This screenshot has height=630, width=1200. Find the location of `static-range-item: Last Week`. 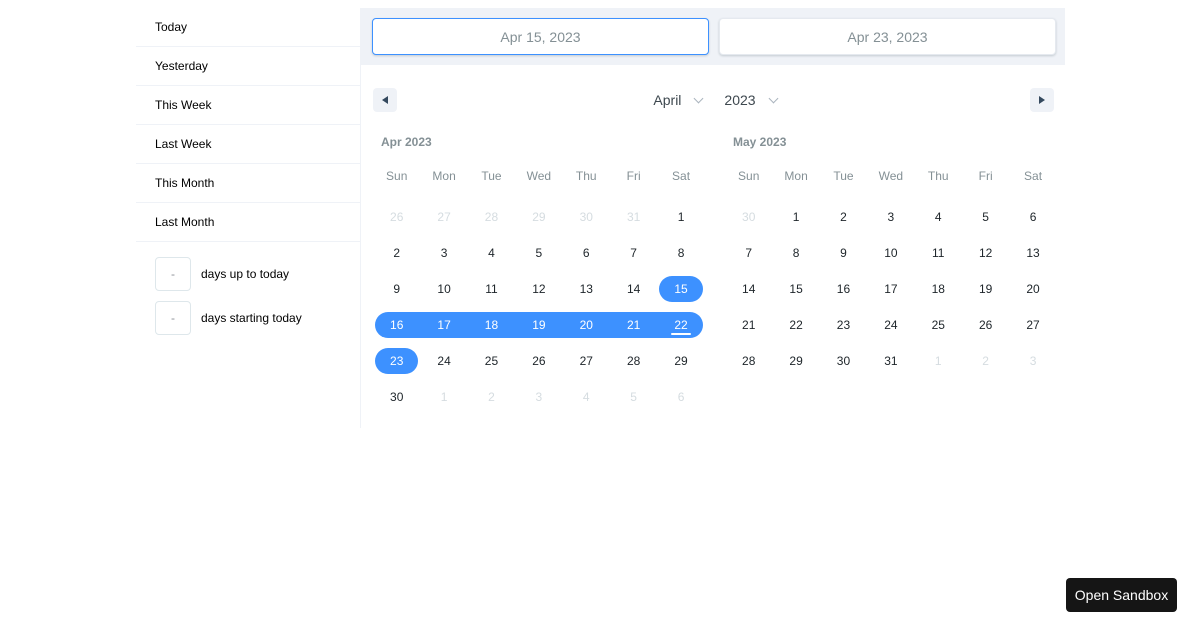

static-range-item: Last Week is located at coordinates (248, 144).